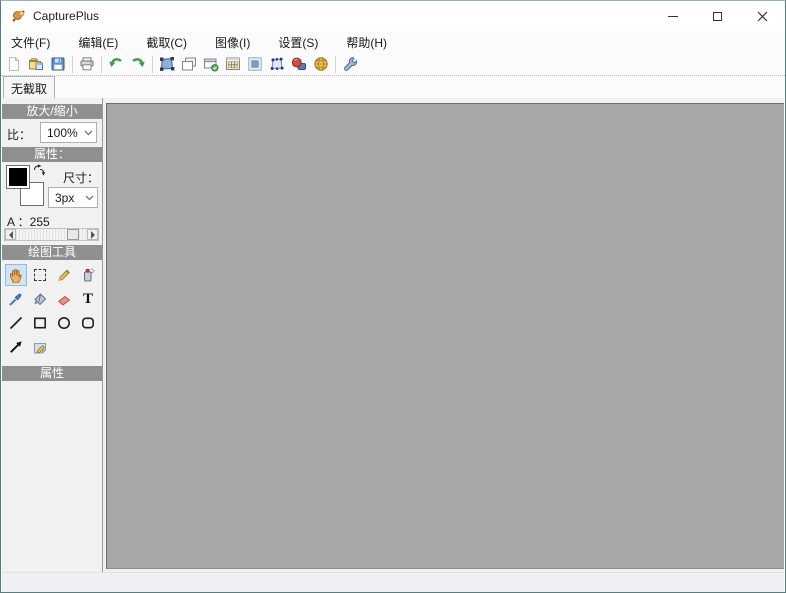  I want to click on rounded-rectangle-tool-button, so click(88, 323).